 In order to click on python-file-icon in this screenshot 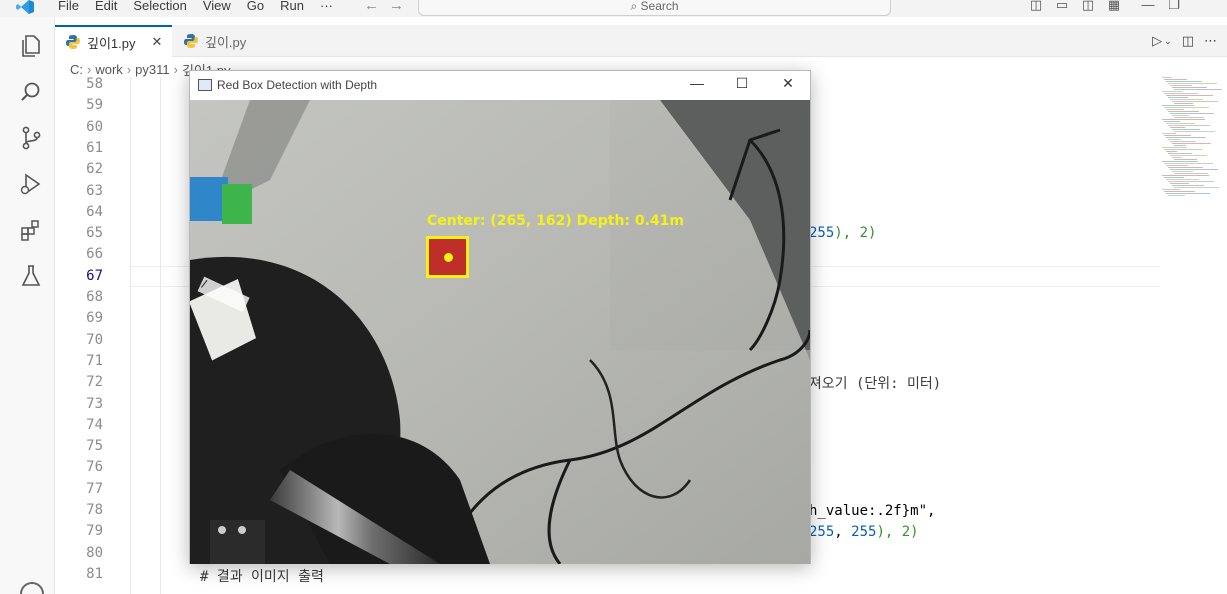, I will do `click(191, 41)`.